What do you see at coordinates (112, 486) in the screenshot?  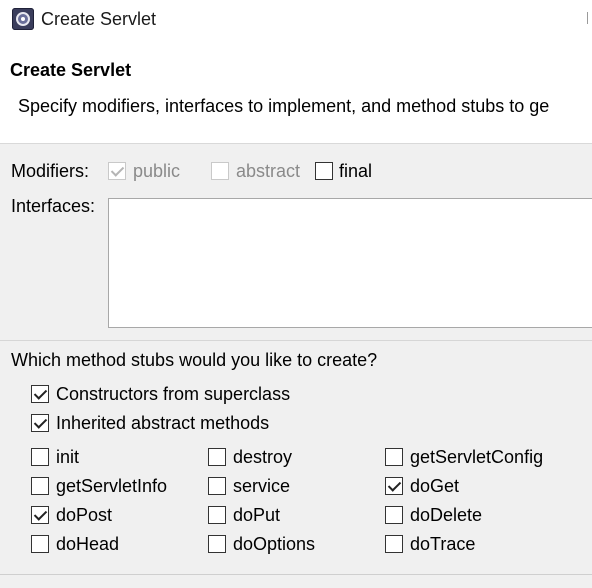 I see `getservletinfo-label: getServletInfo` at bounding box center [112, 486].